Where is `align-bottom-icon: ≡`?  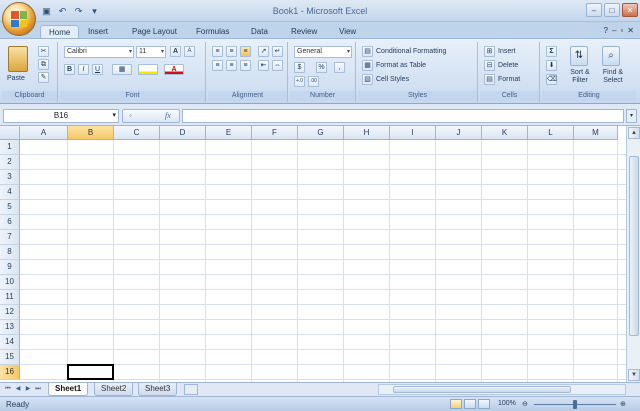 align-bottom-icon: ≡ is located at coordinates (245, 51).